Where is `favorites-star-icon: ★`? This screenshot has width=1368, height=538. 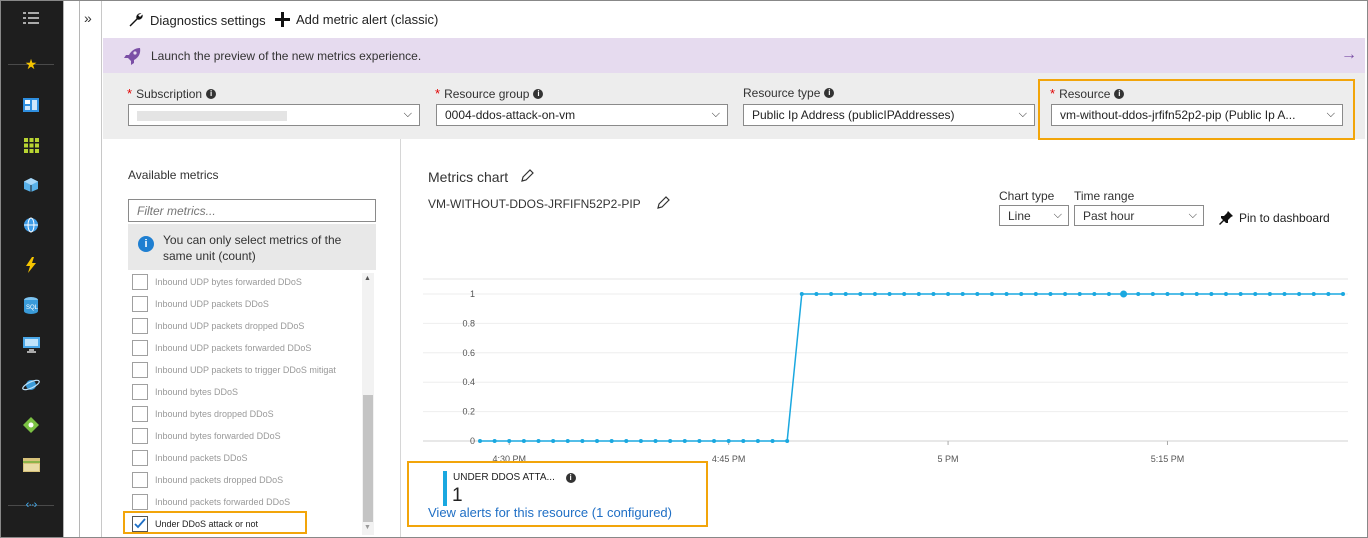
favorites-star-icon: ★ is located at coordinates (31, 64).